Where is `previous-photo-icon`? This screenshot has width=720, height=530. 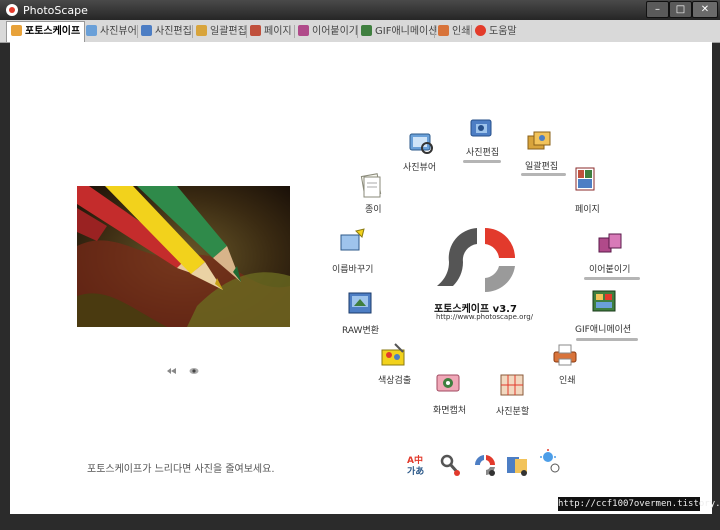 previous-photo-icon is located at coordinates (172, 371).